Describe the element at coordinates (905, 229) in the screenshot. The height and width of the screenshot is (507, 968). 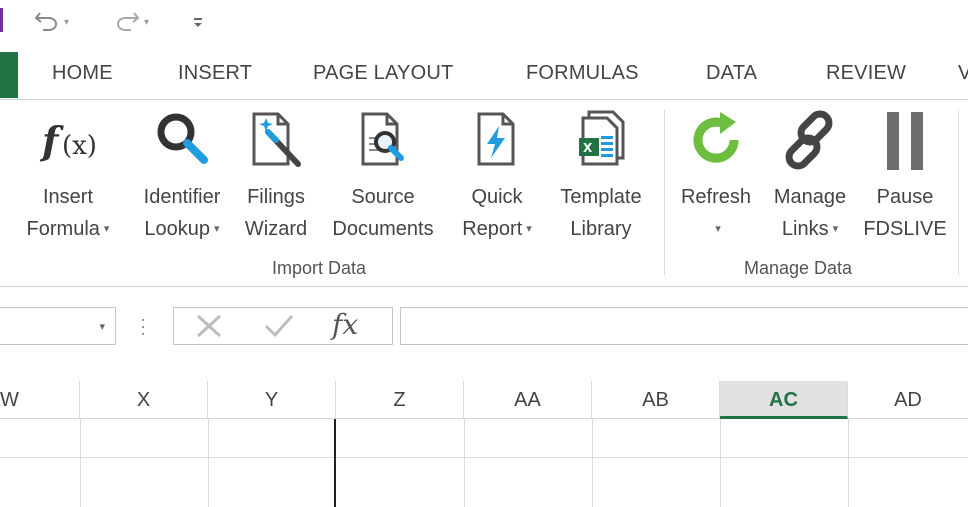
I see `pause-fdslive-label-2: FDSLIVE` at that location.